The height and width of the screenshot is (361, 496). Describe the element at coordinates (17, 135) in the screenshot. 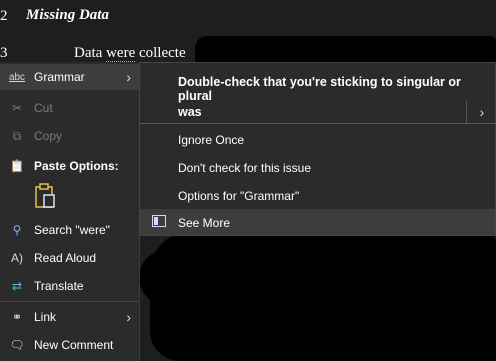

I see `copy-icon: ⧉` at that location.